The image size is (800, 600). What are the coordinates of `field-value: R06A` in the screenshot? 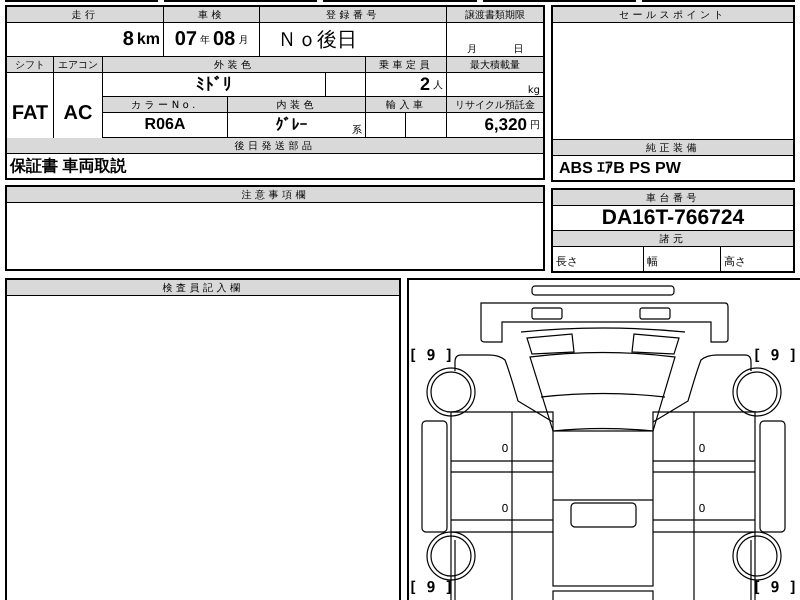 It's located at (165, 125).